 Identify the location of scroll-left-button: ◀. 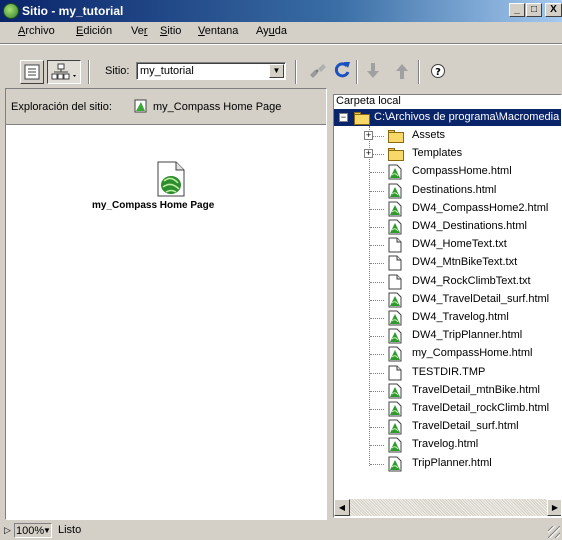
(342, 507).